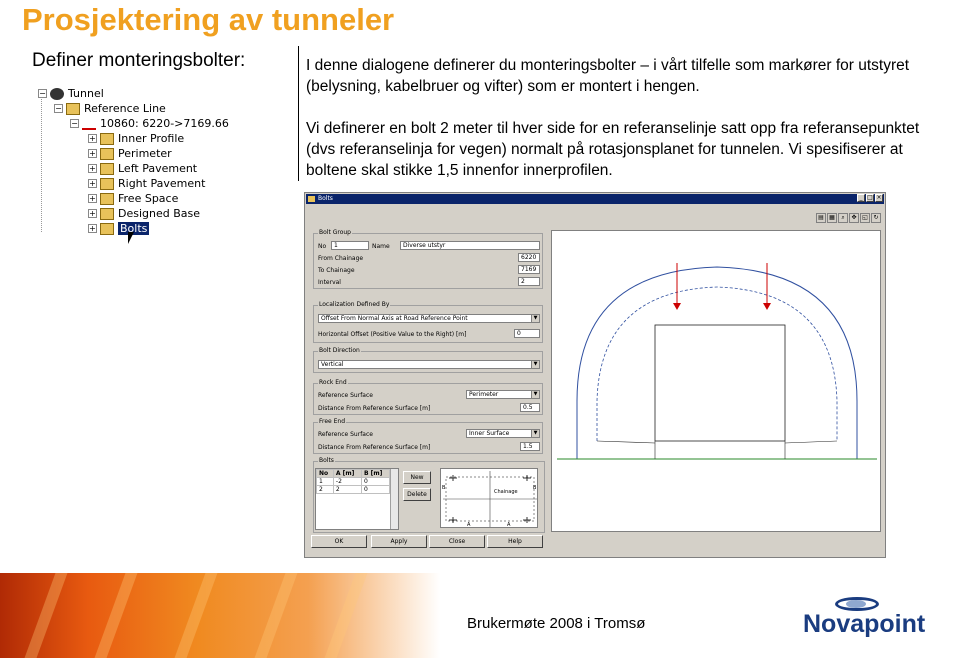  Describe the element at coordinates (322, 246) in the screenshot. I see `no-label: No` at that location.